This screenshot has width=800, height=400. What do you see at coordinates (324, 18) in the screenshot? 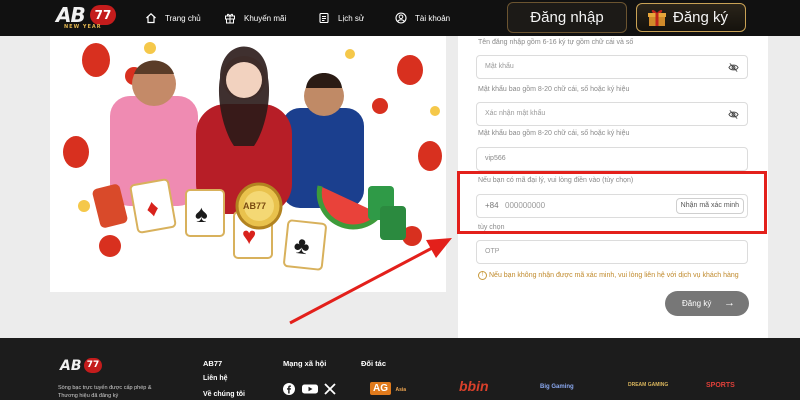
I see `history-icon` at bounding box center [324, 18].